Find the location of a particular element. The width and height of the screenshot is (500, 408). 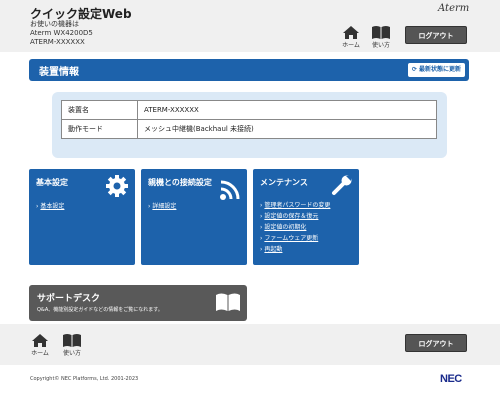

page-title: 装置情報 is located at coordinates (59, 72).